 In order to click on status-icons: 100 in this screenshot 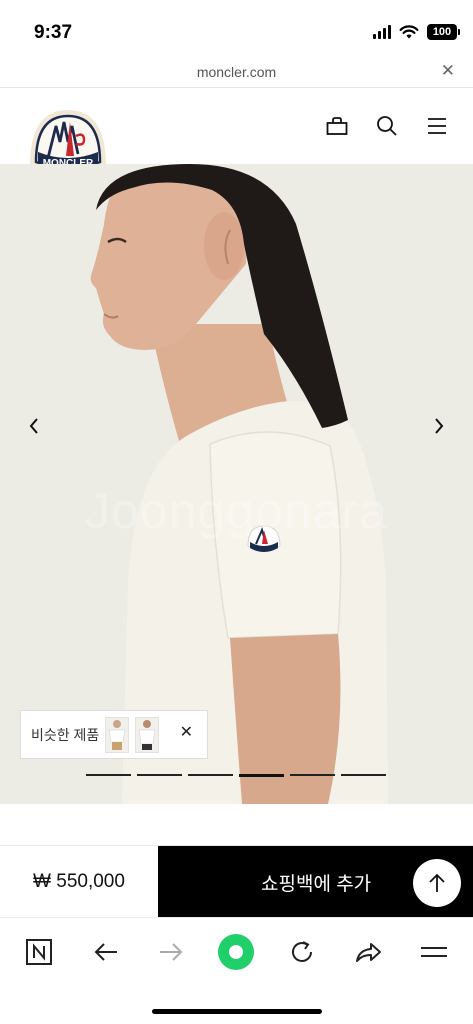, I will do `click(416, 32)`.